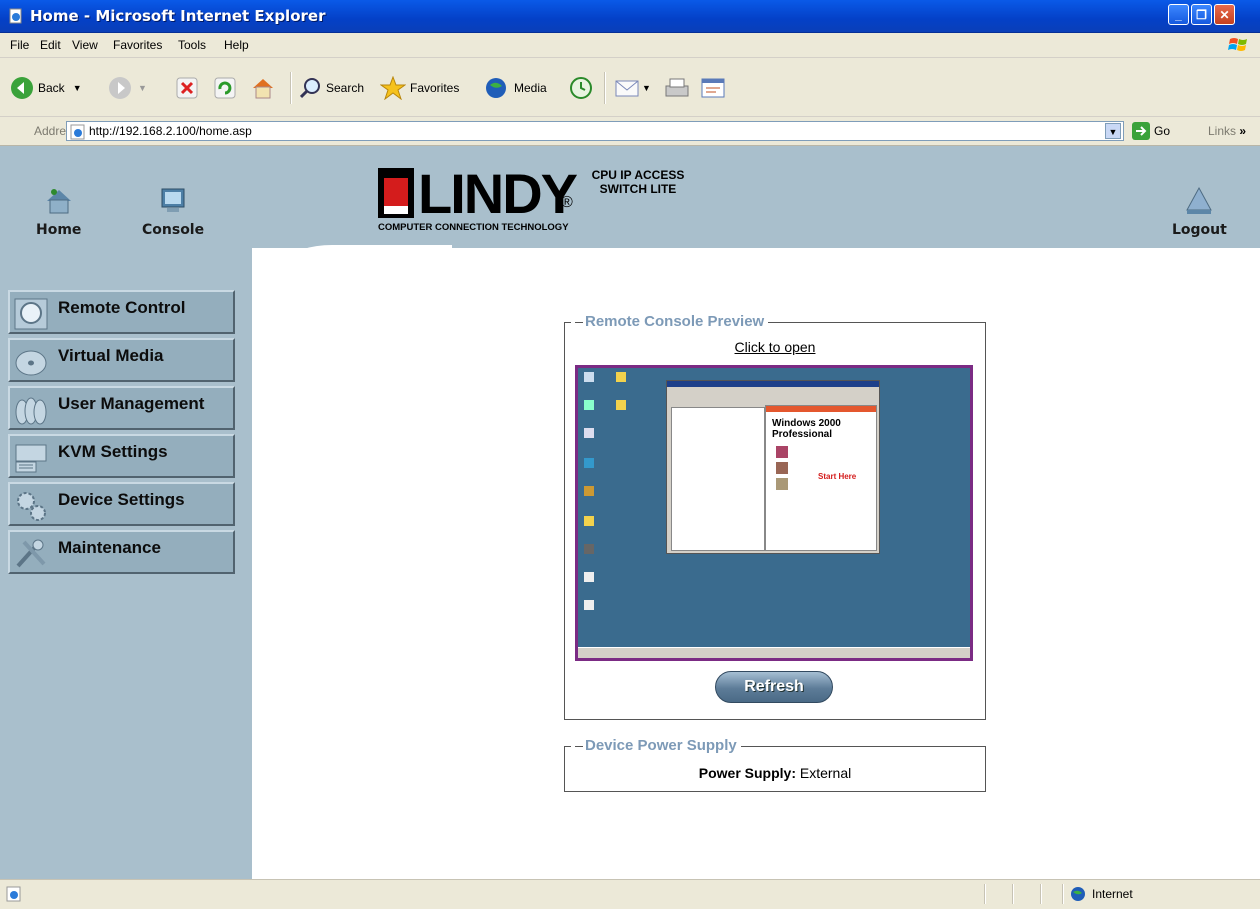 The image size is (1260, 909). Describe the element at coordinates (837, 476) in the screenshot. I see `preview-start-here: Start Here` at that location.